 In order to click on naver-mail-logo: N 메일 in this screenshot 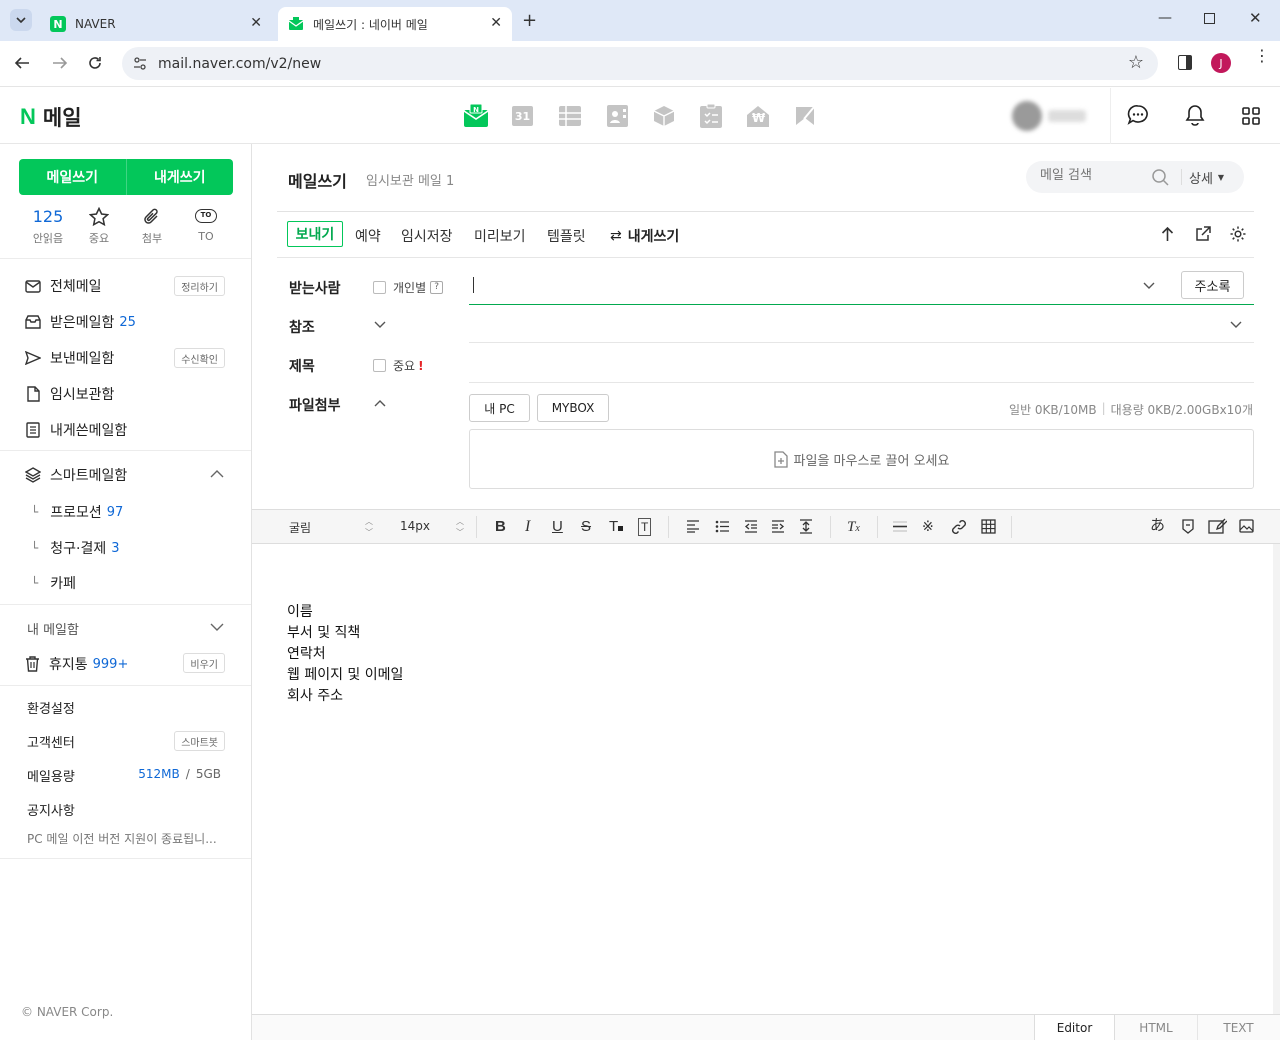, I will do `click(51, 117)`.